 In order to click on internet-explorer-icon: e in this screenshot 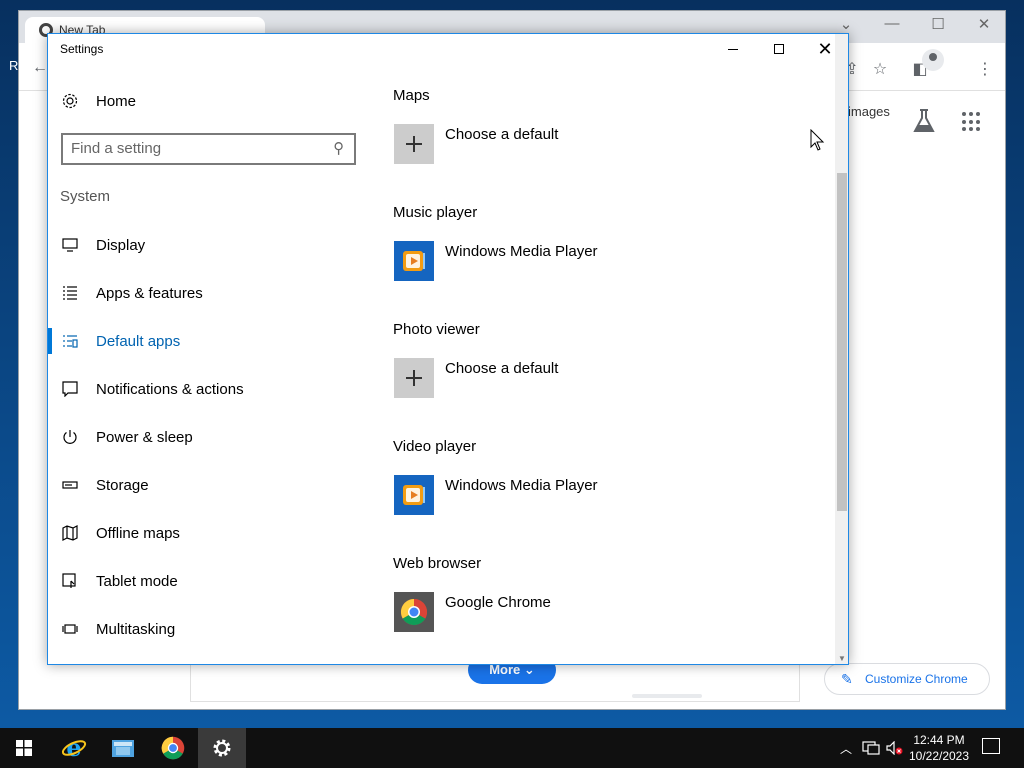, I will do `click(74, 748)`.